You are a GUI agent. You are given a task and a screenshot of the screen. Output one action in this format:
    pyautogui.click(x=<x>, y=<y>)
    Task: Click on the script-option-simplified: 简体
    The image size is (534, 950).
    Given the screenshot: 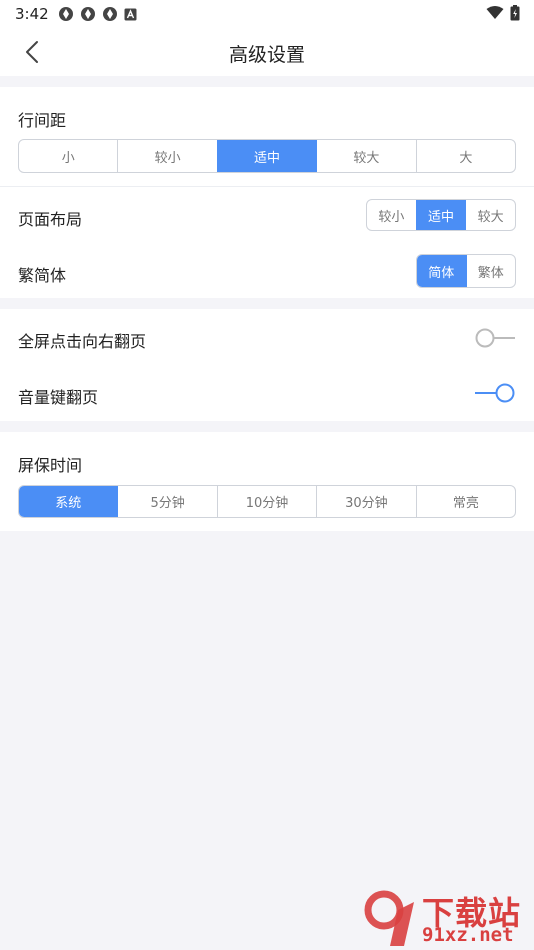 What is the action you would take?
    pyautogui.click(x=441, y=271)
    